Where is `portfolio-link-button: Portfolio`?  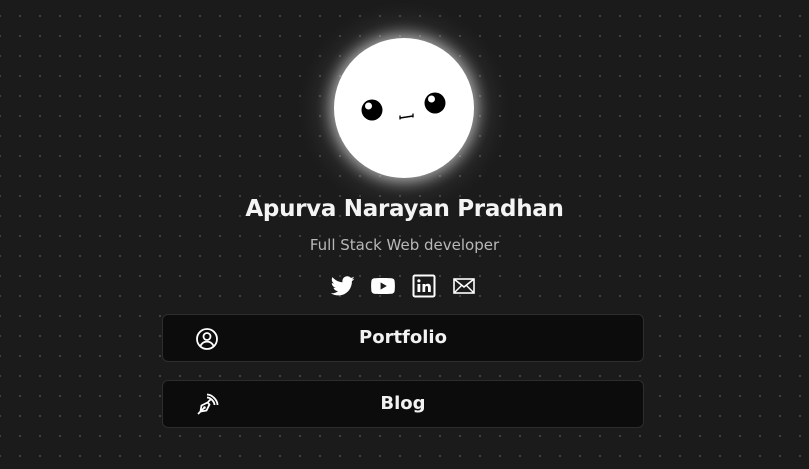 portfolio-link-button: Portfolio is located at coordinates (403, 338).